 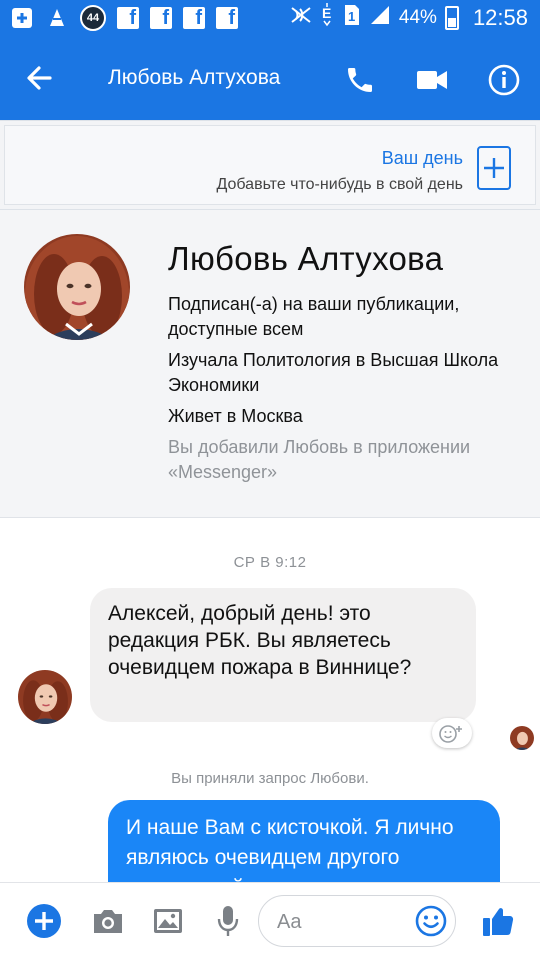 I want to click on your-day-title: Ваш день, so click(x=422, y=158).